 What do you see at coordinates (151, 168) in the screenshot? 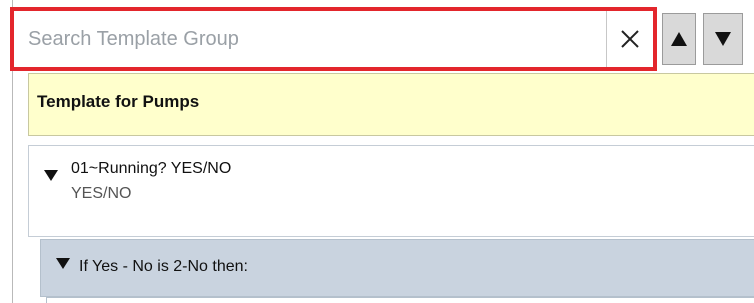
I see `question-title: 01~Running? YES/NO` at bounding box center [151, 168].